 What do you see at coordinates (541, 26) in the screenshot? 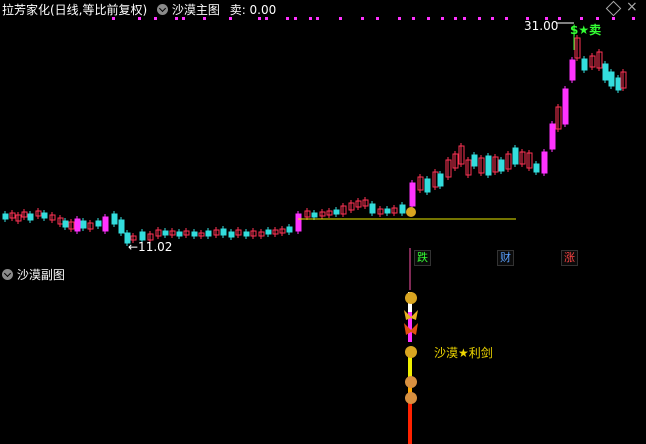
I see `high-price-label: 31.00` at bounding box center [541, 26].